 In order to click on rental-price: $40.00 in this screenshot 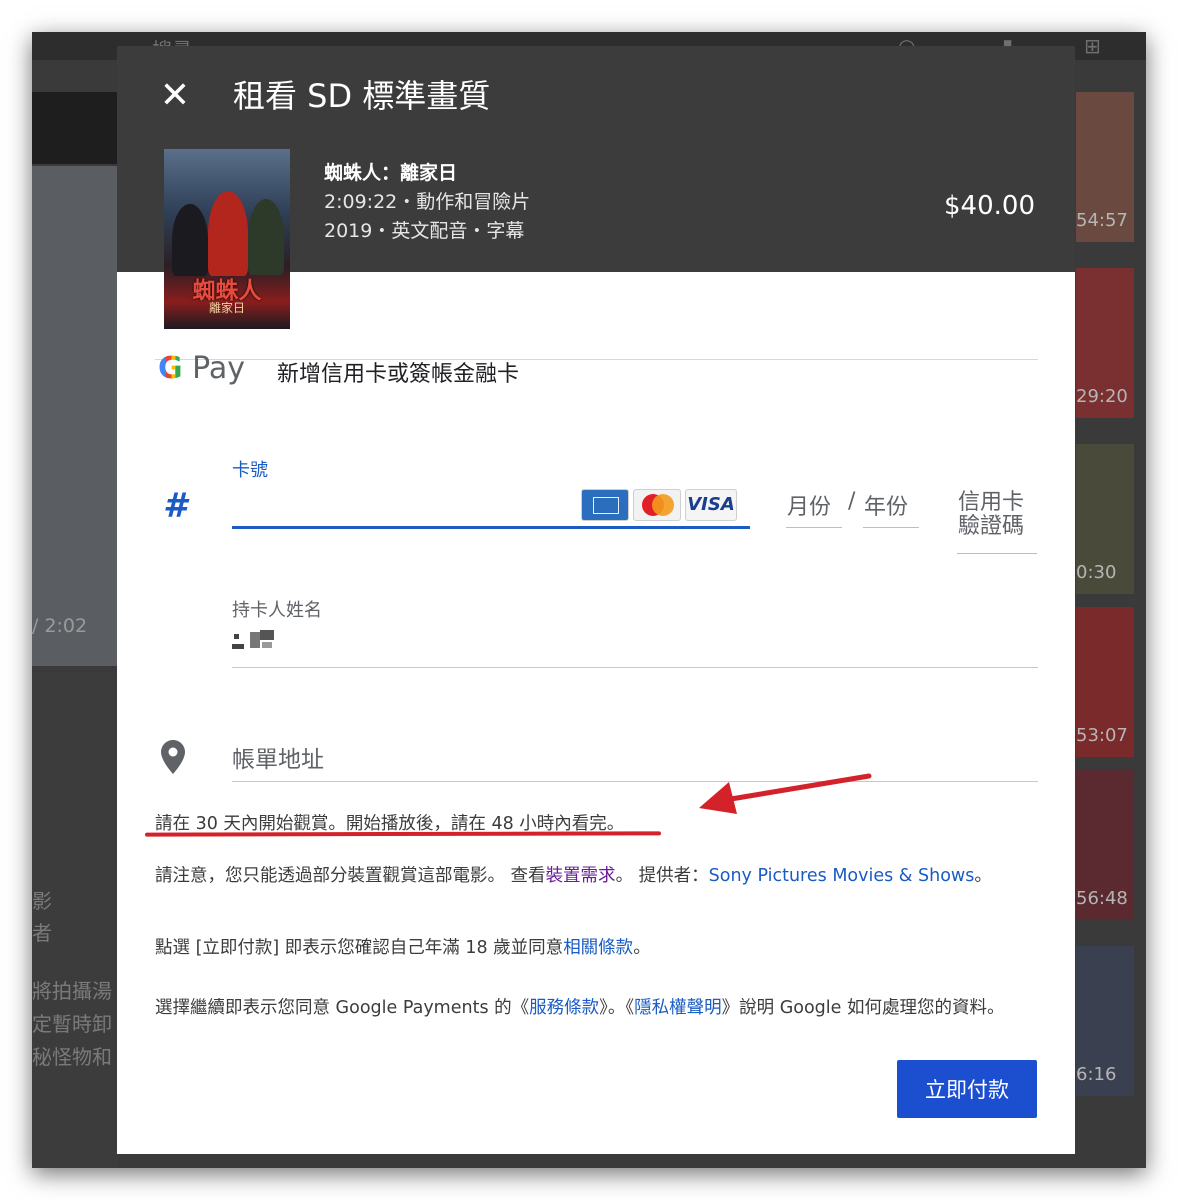, I will do `click(989, 206)`.